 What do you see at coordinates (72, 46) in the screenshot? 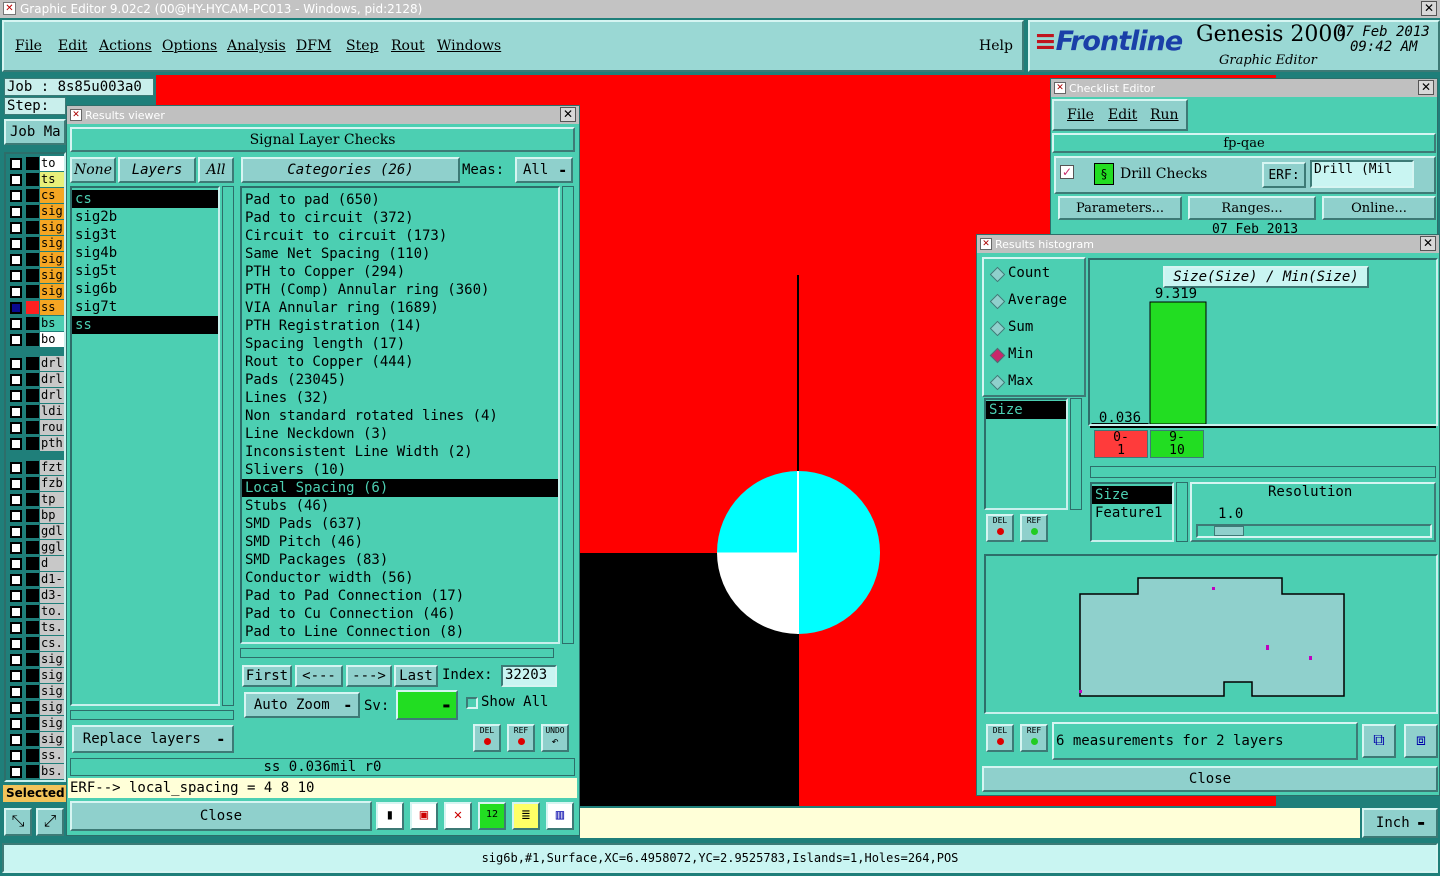
I see `menu-edit: Edit` at bounding box center [72, 46].